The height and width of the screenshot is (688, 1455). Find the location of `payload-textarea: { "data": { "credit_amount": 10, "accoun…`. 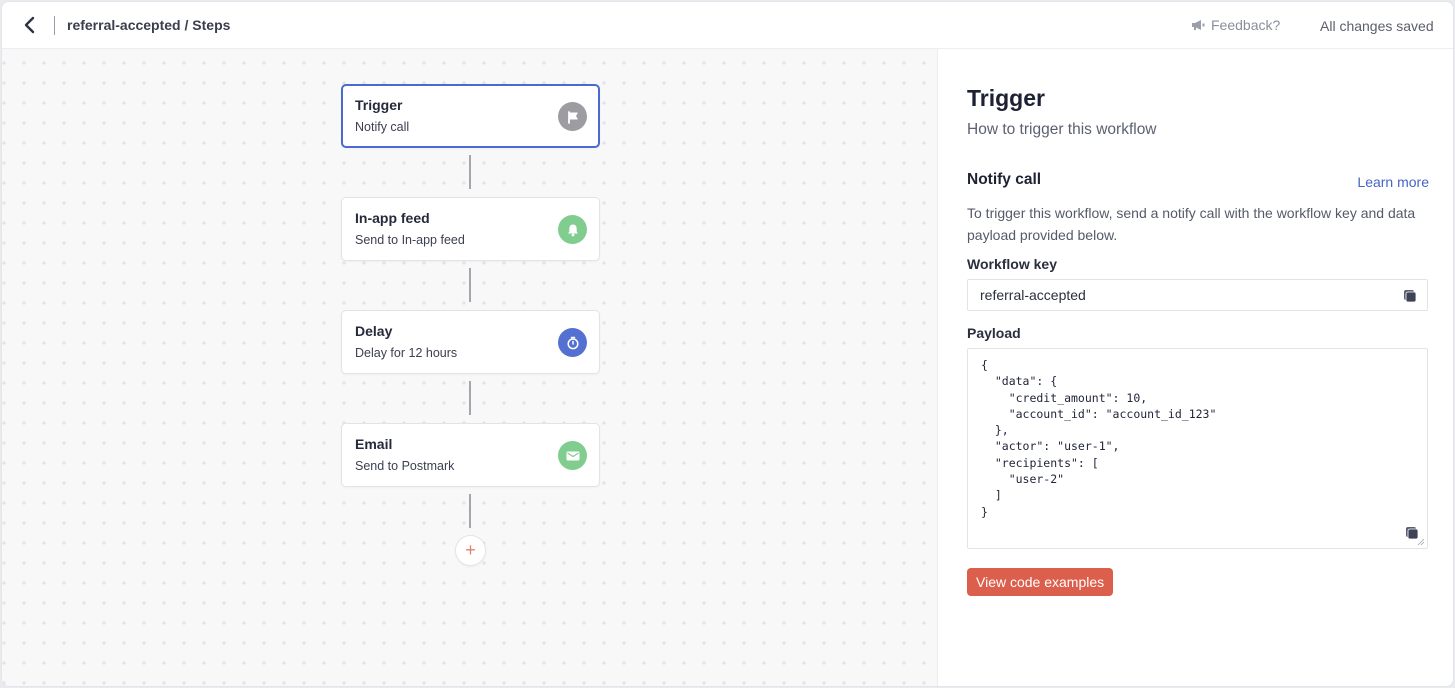

payload-textarea: { "data": { "credit_amount": 10, "accoun… is located at coordinates (1197, 448).